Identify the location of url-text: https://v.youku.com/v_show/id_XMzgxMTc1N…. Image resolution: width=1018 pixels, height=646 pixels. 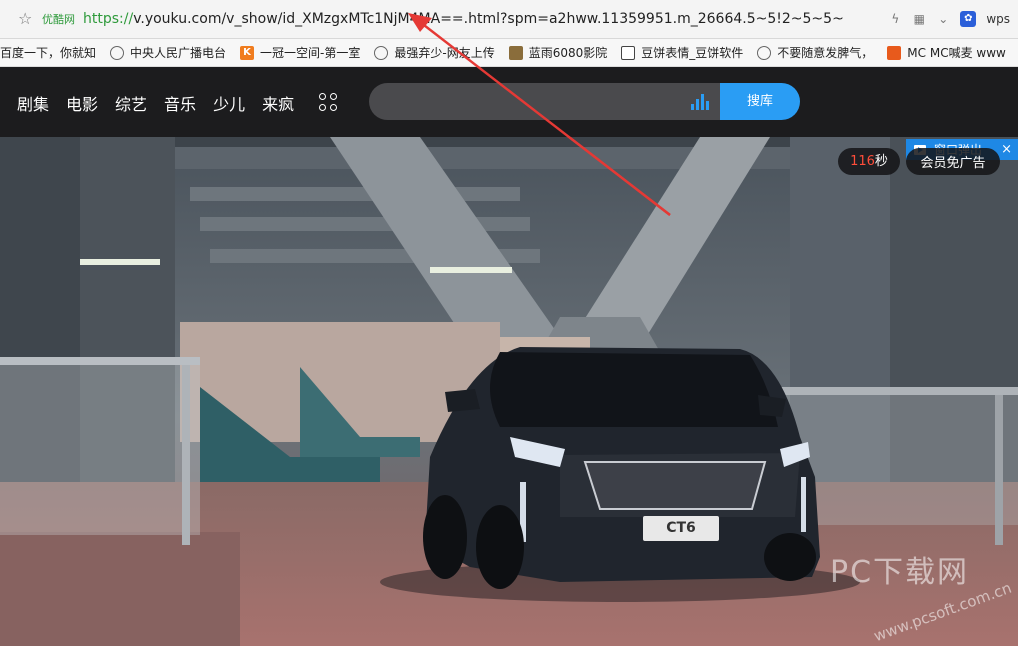
(463, 19).